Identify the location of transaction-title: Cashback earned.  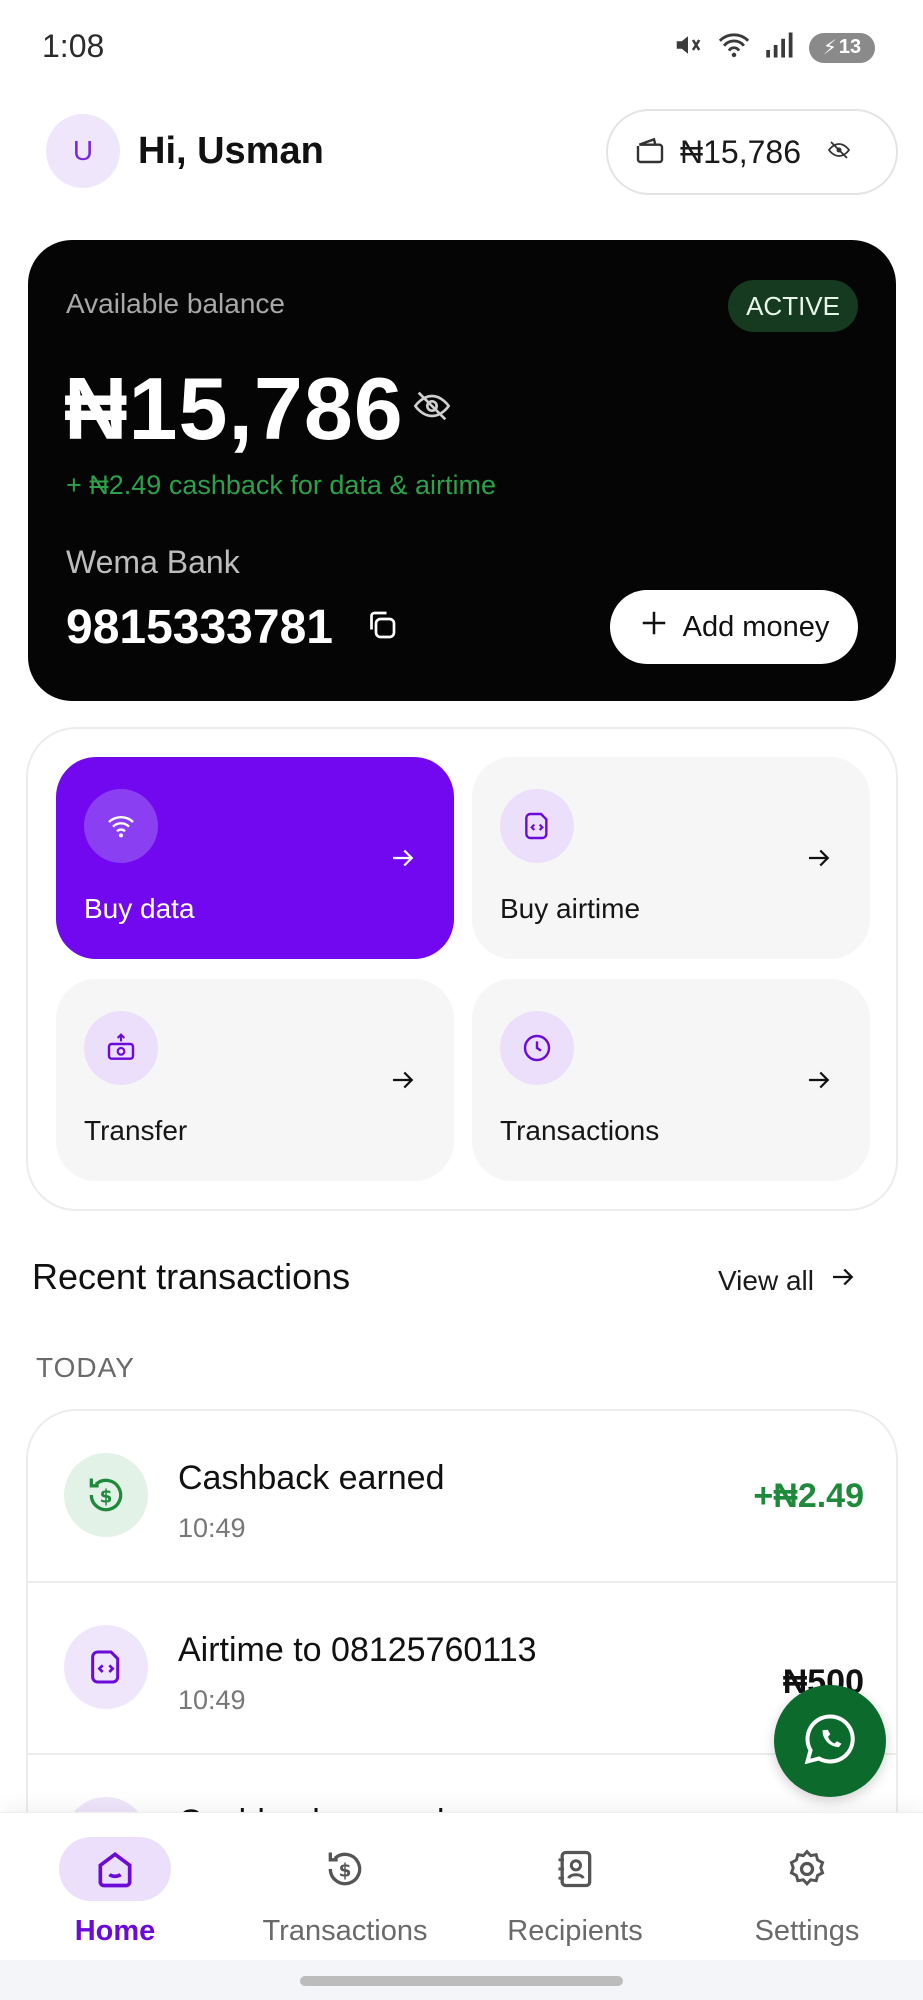
(311, 1478).